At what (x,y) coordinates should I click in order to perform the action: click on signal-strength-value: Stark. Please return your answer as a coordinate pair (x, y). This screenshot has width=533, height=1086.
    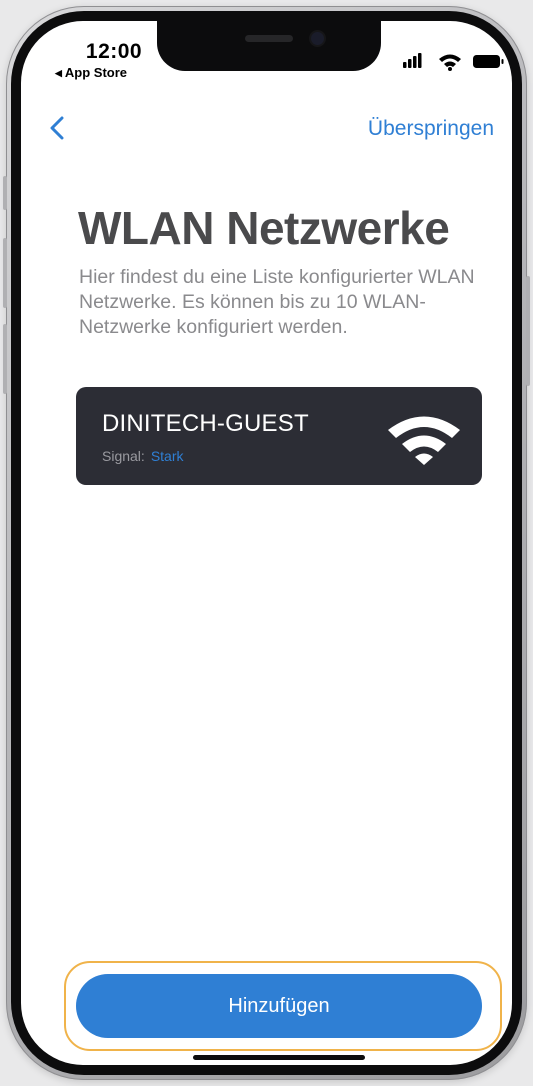
    Looking at the image, I should click on (167, 456).